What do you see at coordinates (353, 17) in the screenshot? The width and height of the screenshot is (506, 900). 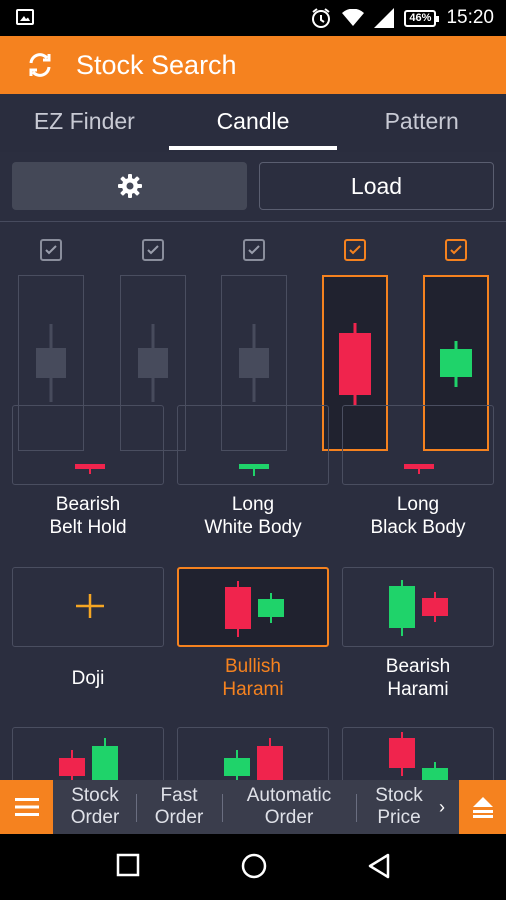 I see `wifi-icon` at bounding box center [353, 17].